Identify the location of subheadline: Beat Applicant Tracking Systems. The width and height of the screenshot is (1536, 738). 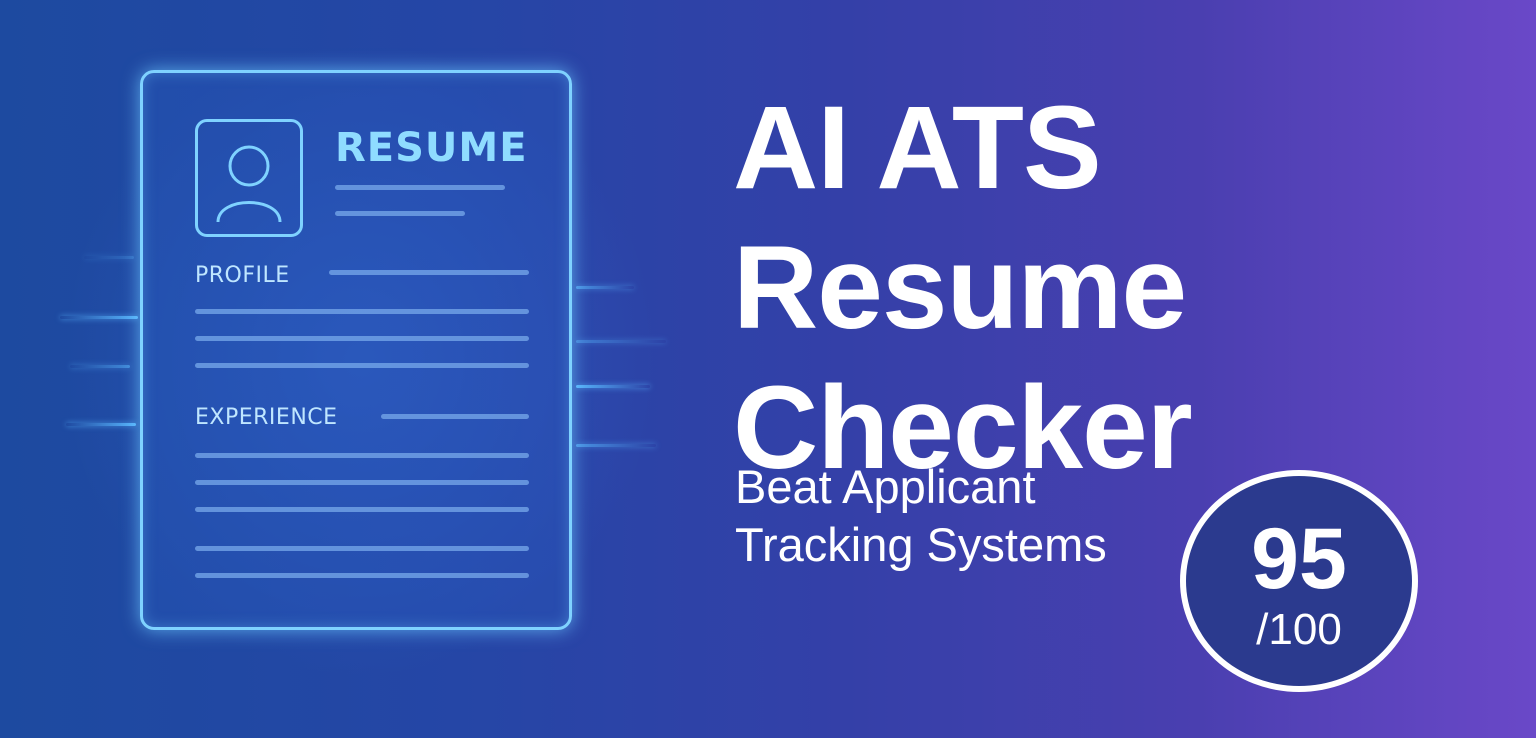
(921, 516).